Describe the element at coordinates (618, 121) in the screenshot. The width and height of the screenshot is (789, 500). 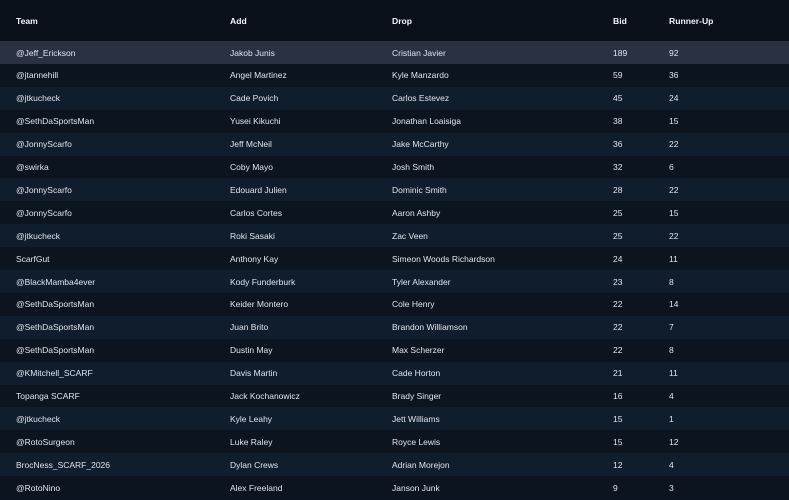
I see `bid-cell: 38` at that location.